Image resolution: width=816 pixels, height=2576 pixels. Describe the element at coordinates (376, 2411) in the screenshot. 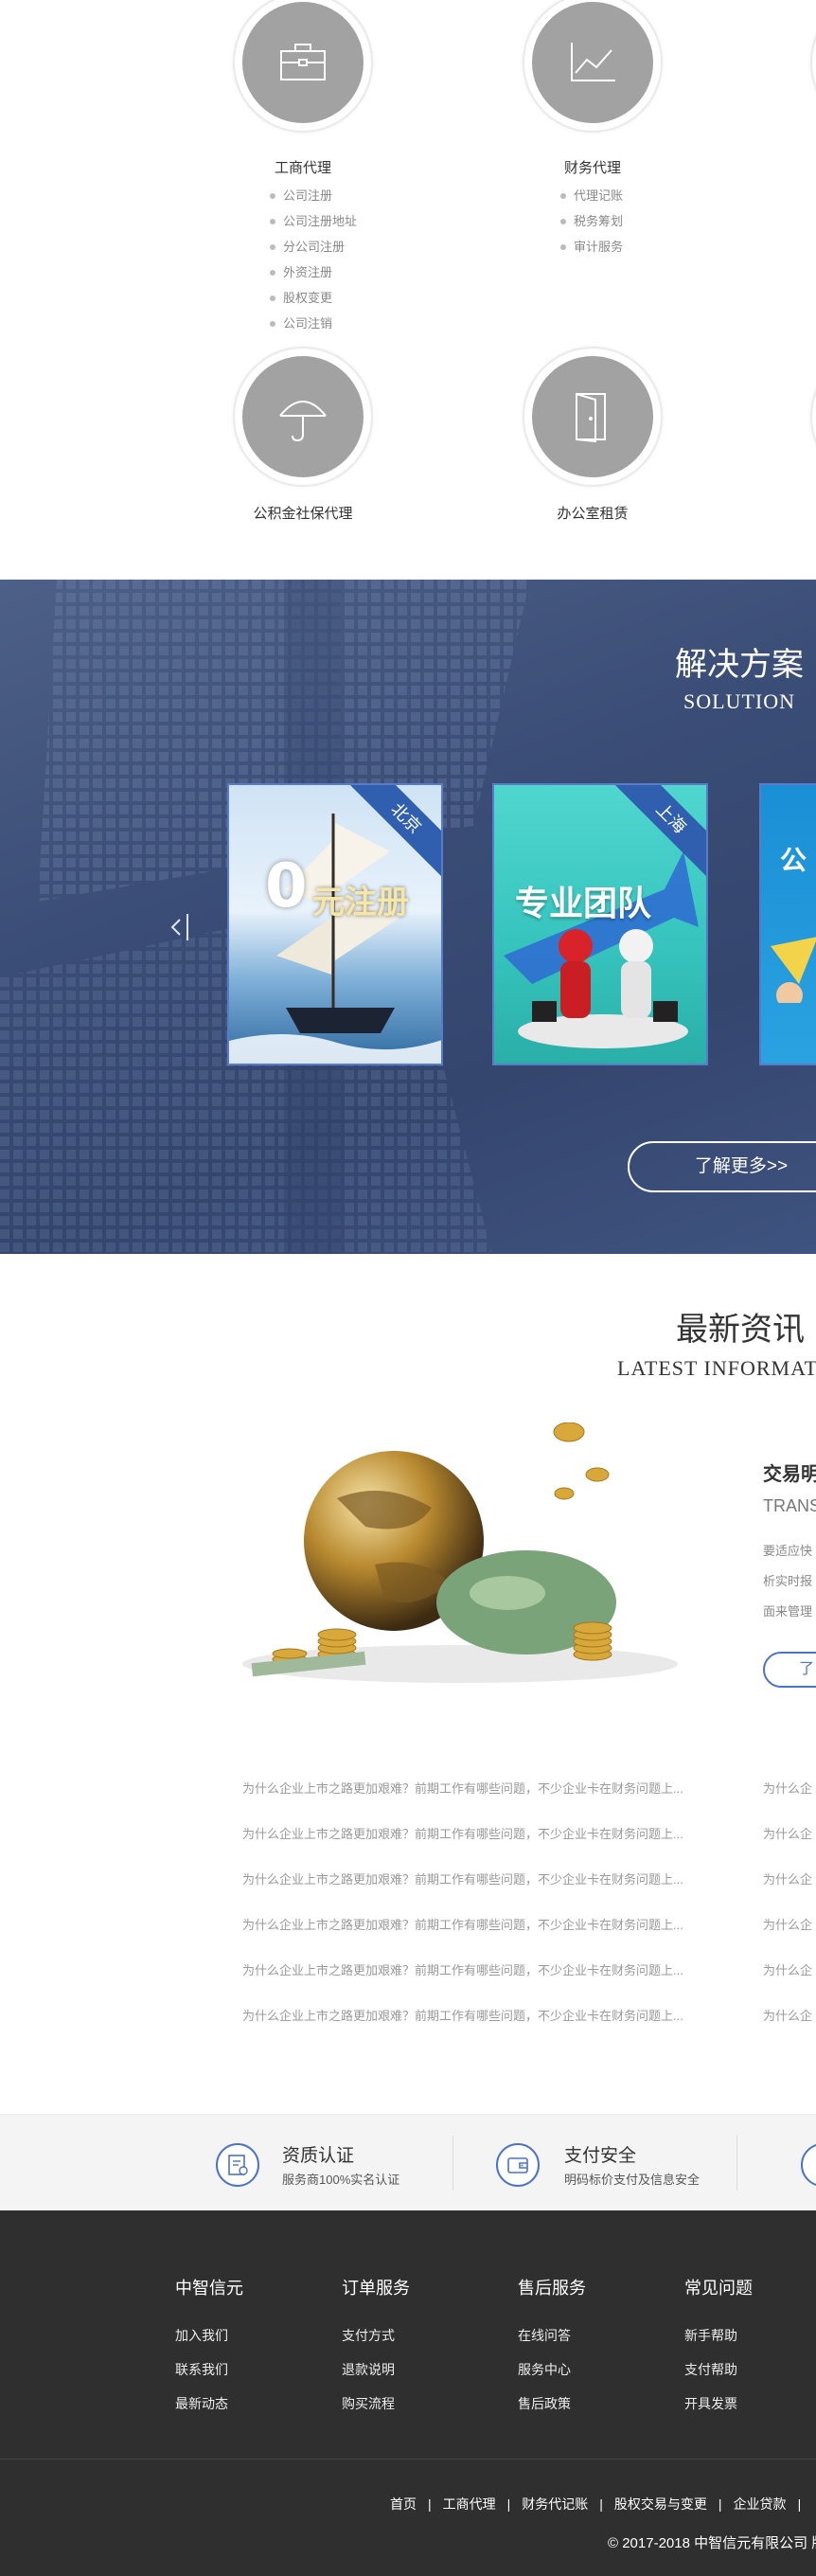

I see `footer-link: 购买流程` at that location.